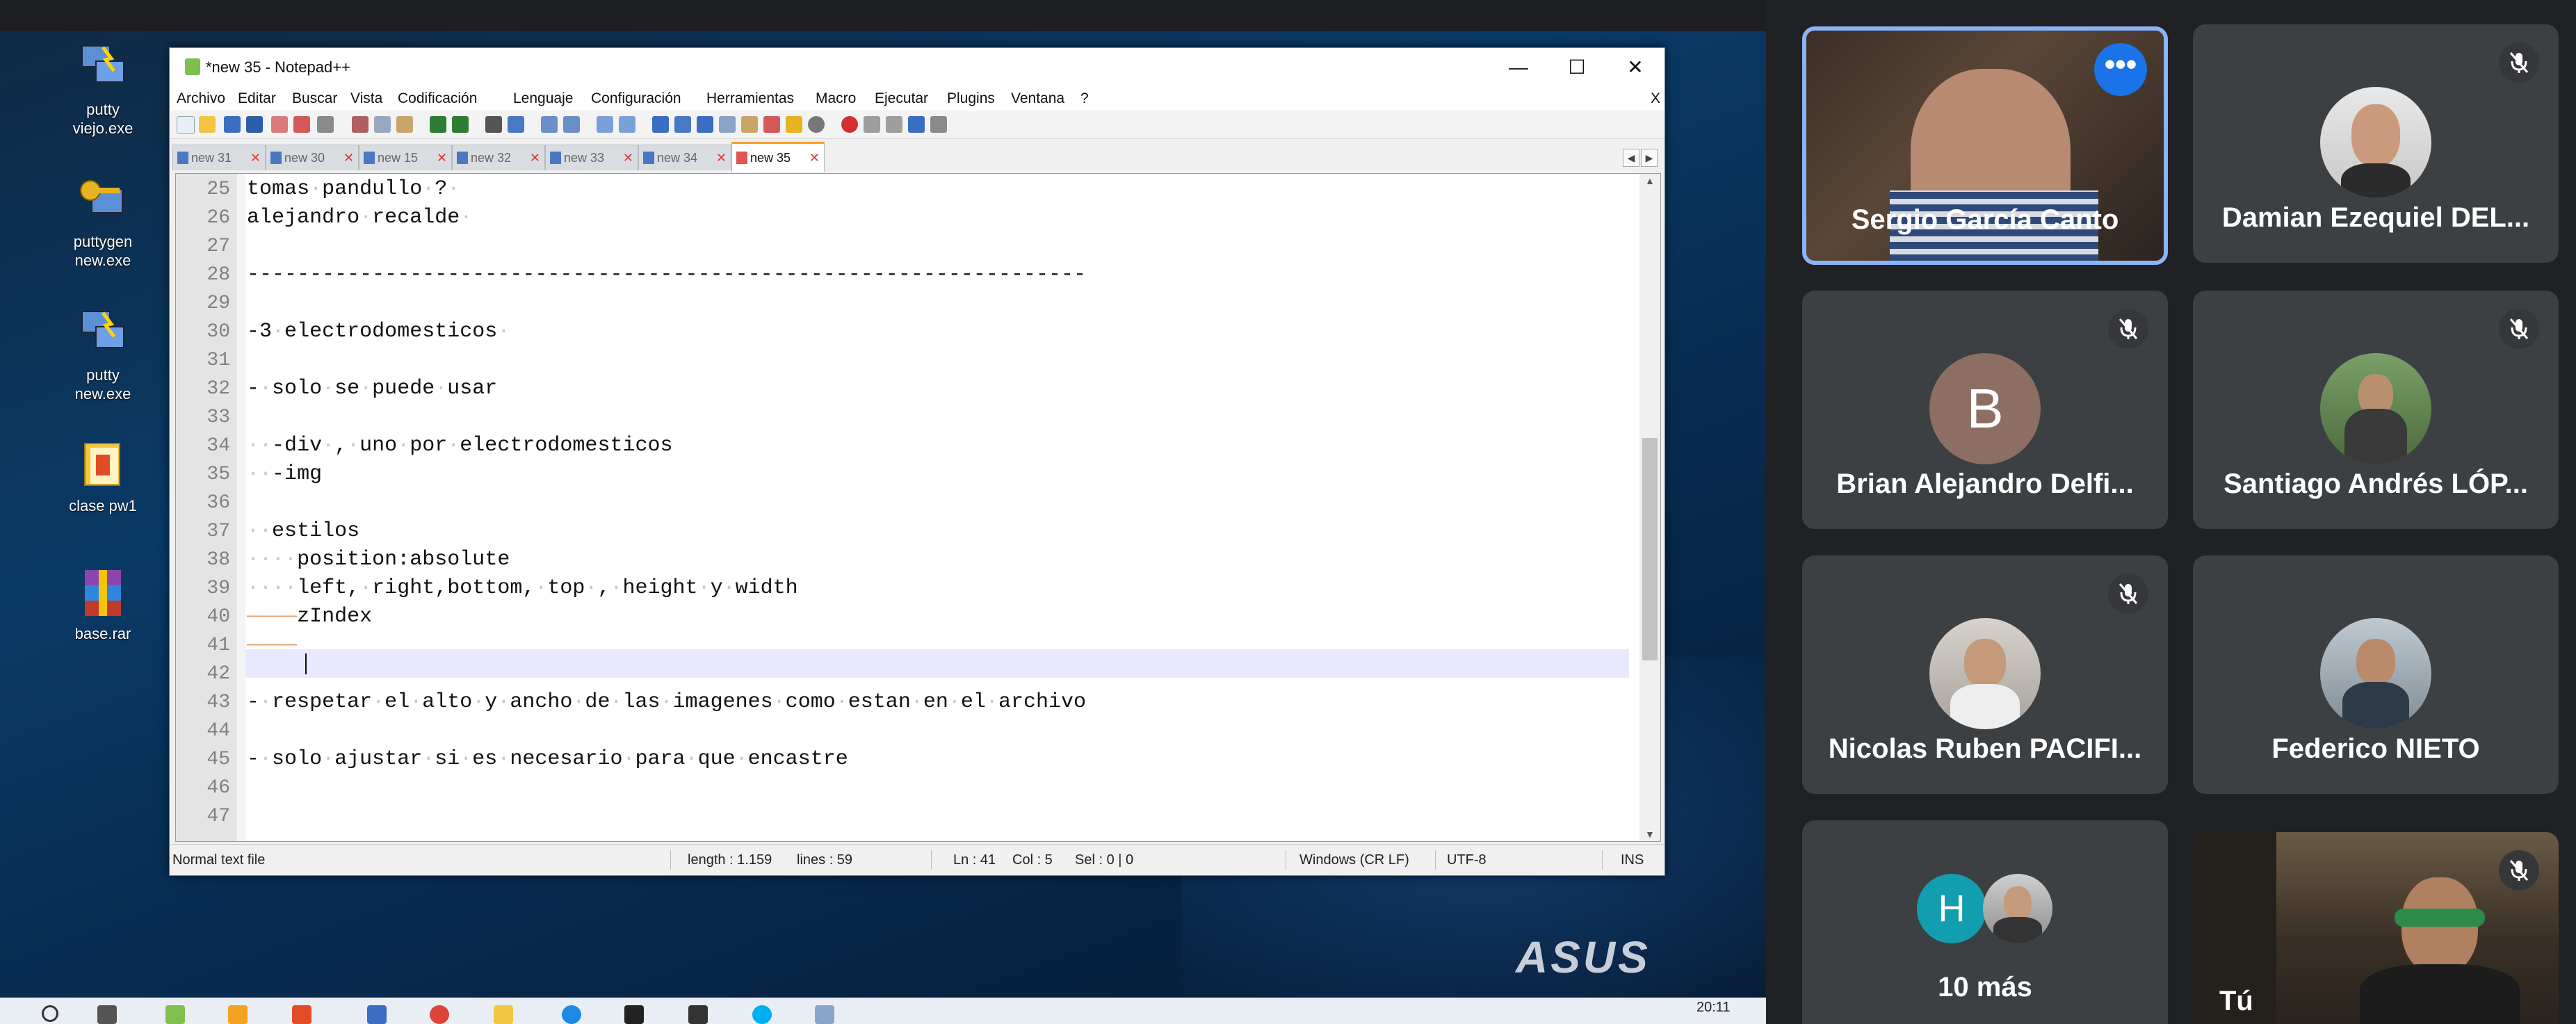 This screenshot has height=1024, width=2576. What do you see at coordinates (698, 1014) in the screenshot?
I see `terminal-taskbar-icon` at bounding box center [698, 1014].